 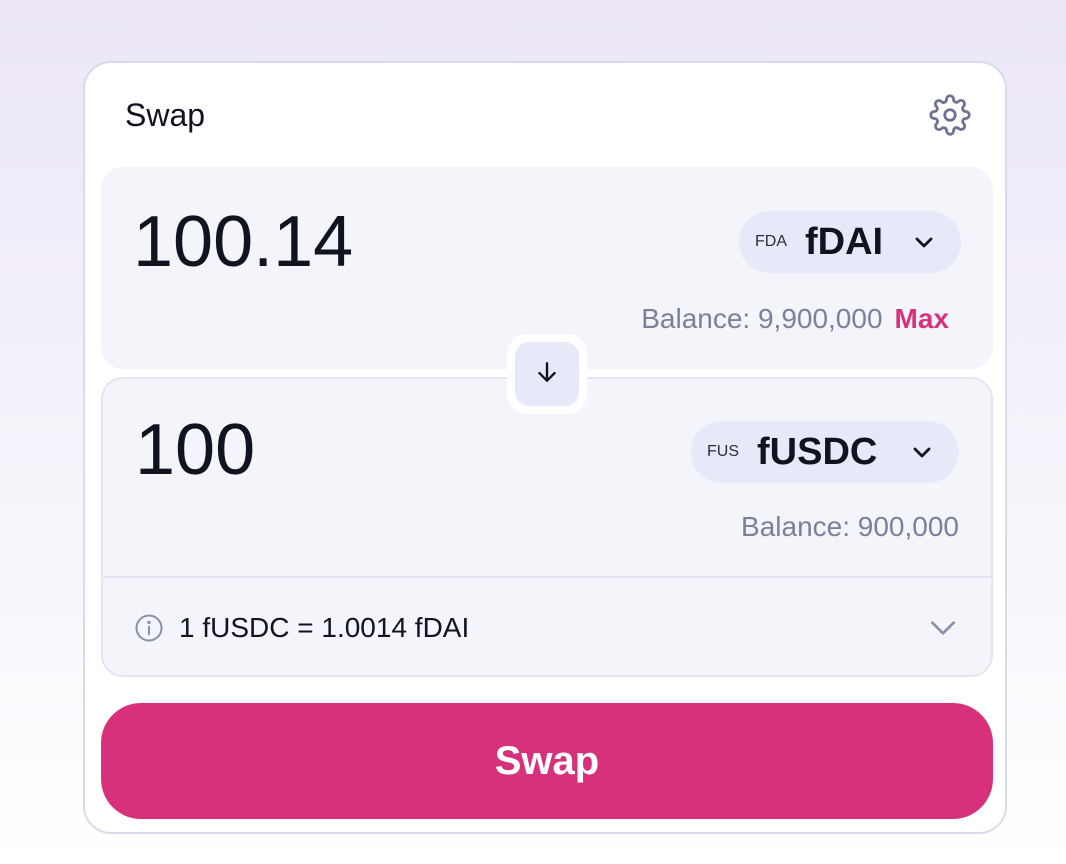 I want to click on exchange-rate-text: 1 fUSDC = 1.0014 fDAI, so click(x=324, y=627).